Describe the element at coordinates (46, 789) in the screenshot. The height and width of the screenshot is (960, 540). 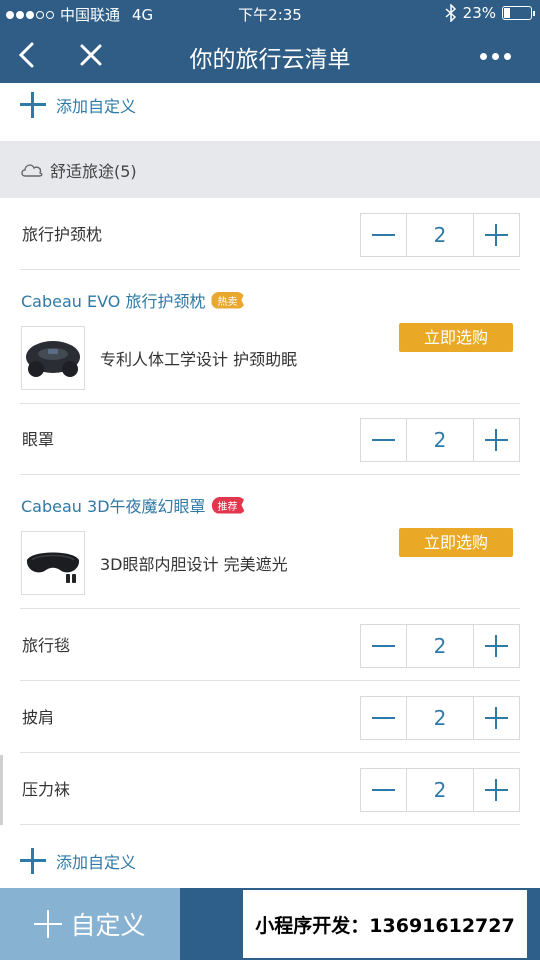
I see `item-name: 压力袜` at that location.